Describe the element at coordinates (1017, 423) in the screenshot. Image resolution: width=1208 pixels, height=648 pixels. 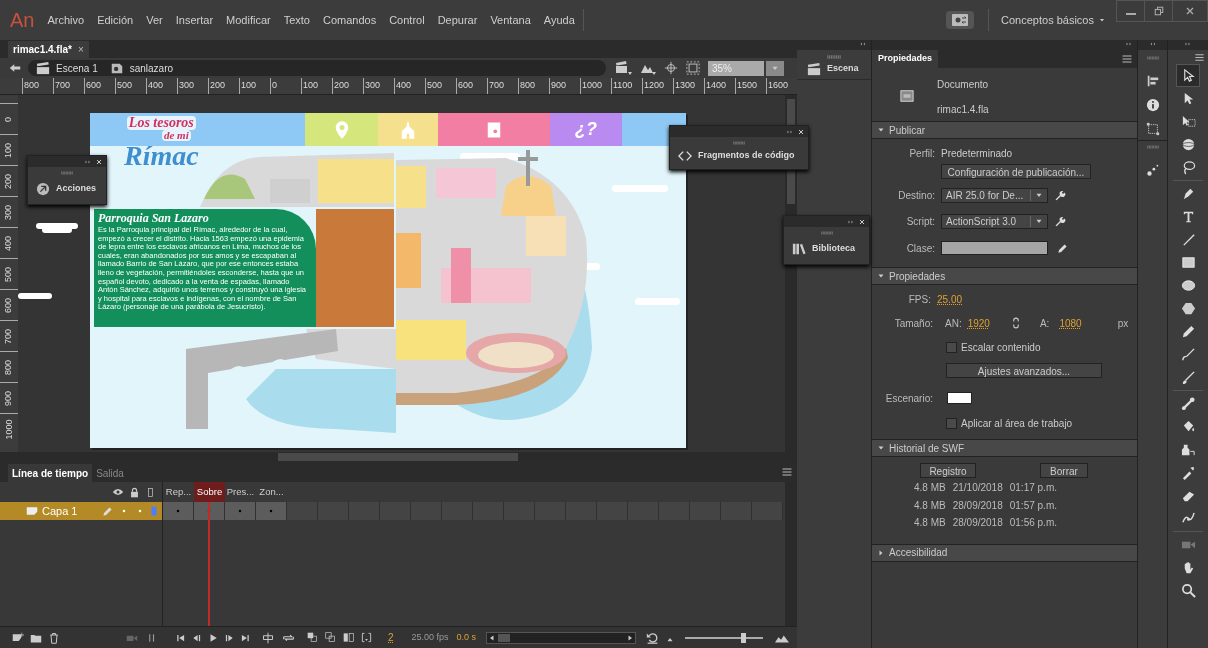
I see `checkbox-label: Aplicar al área de trabajo` at that location.